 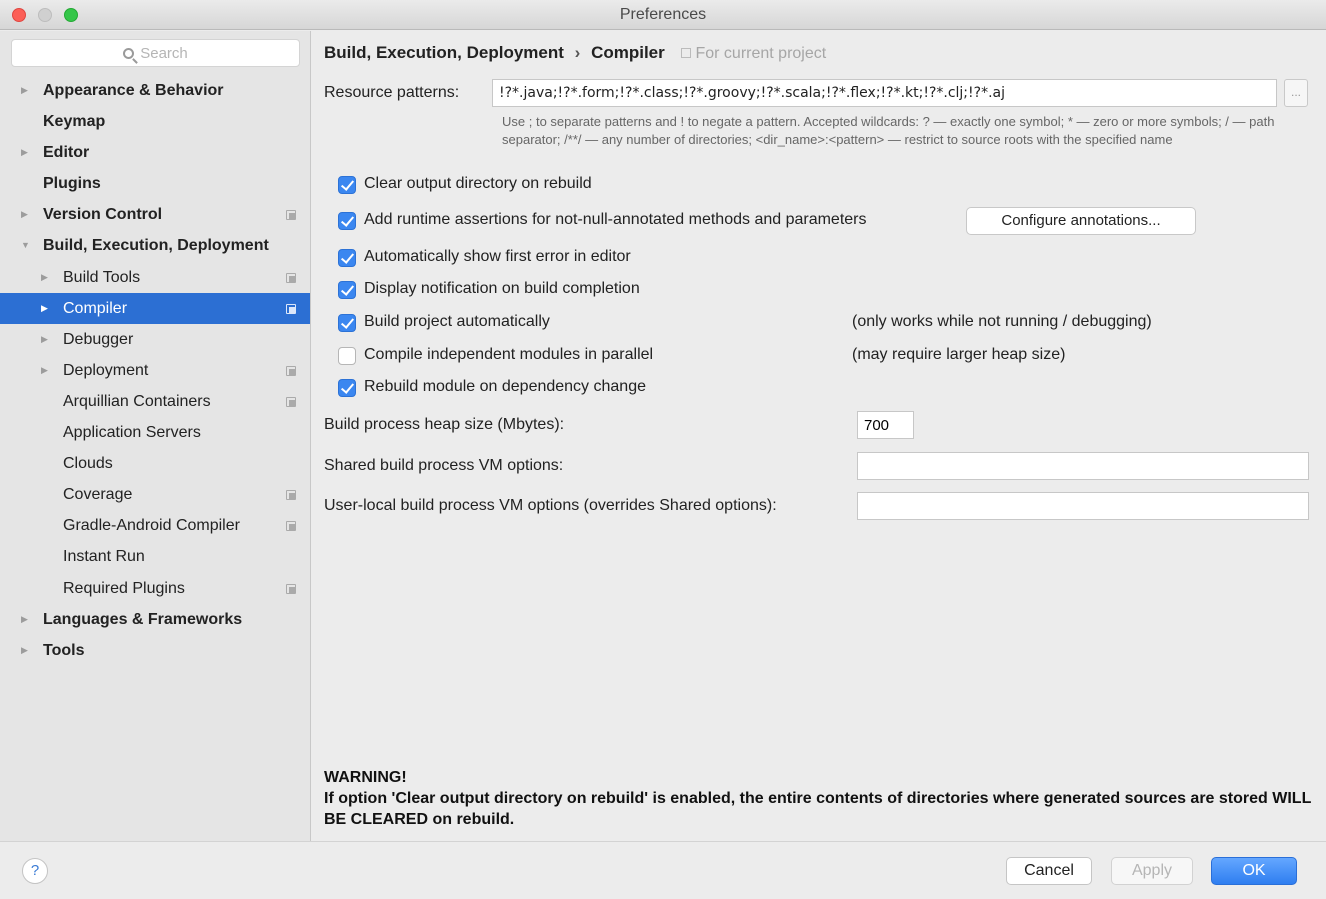 I want to click on sidebar-item-label: Build Tools, so click(x=102, y=277).